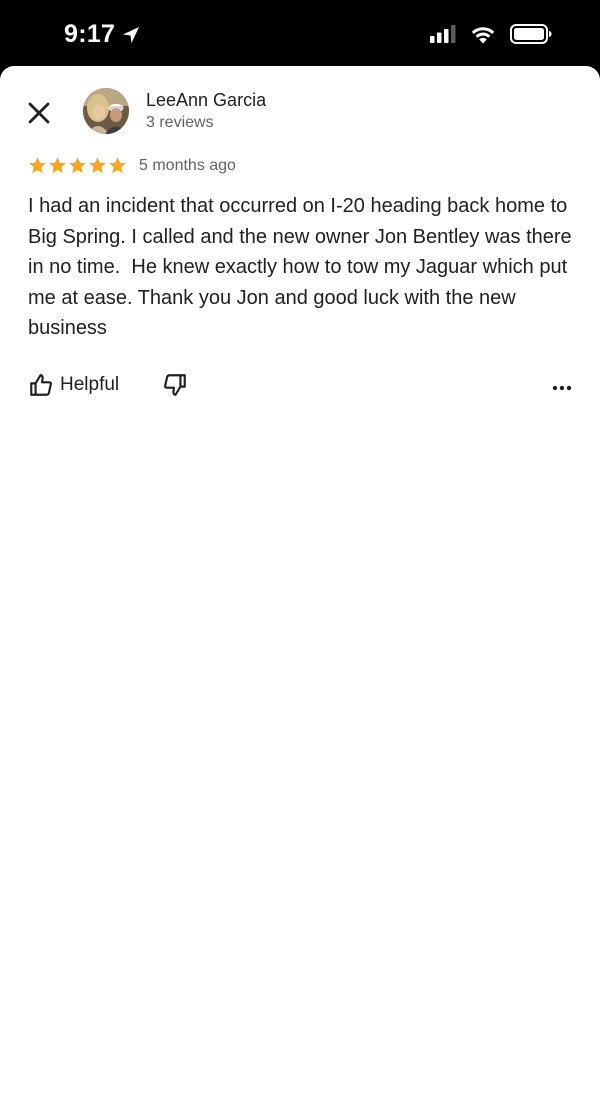 The width and height of the screenshot is (600, 1104). I want to click on close-button, so click(39, 113).